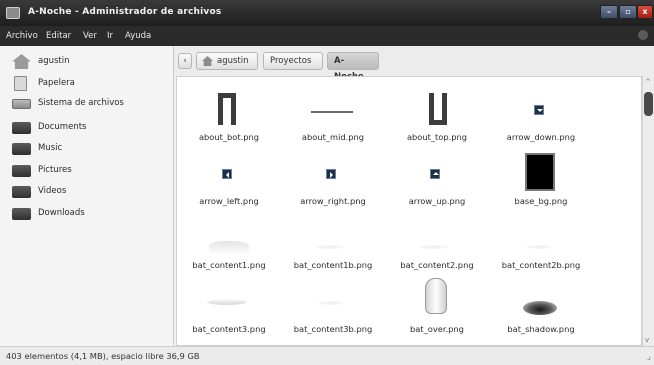  Describe the element at coordinates (86, 62) in the screenshot. I see `sidebar-item-home: agustin` at that location.